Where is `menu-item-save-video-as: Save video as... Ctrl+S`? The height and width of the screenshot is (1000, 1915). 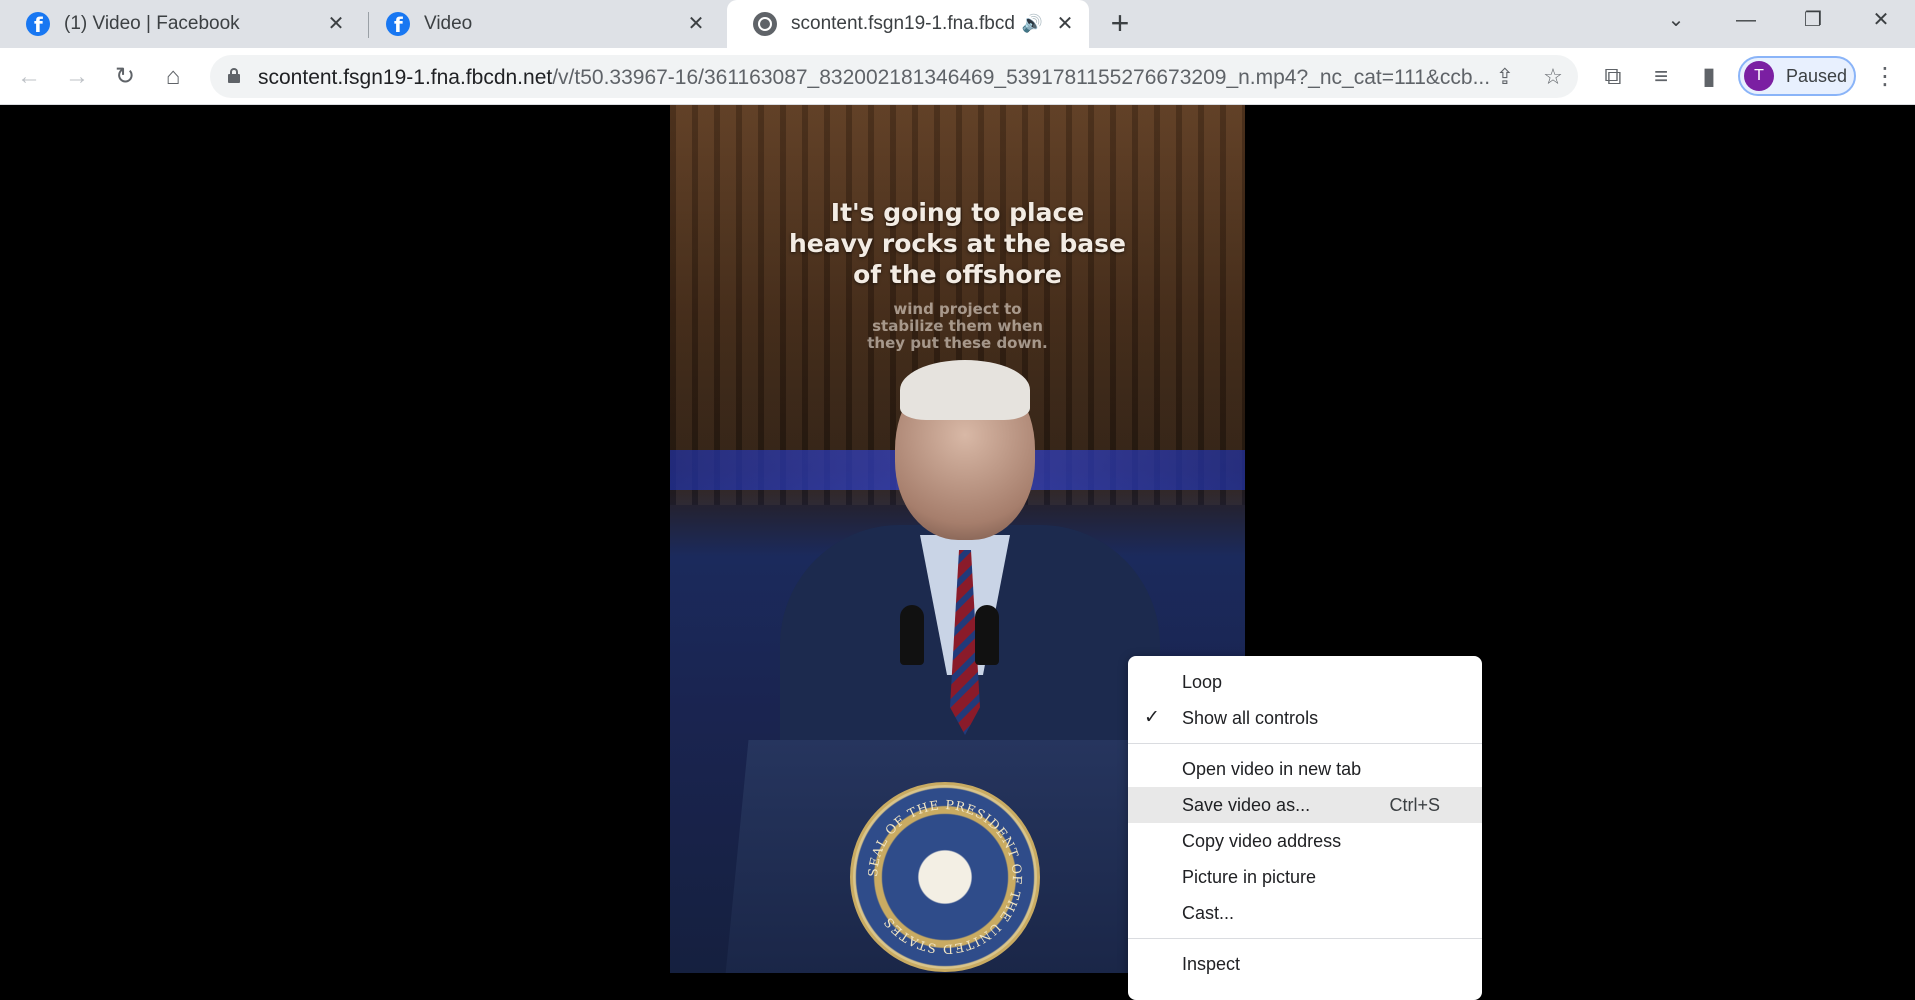
menu-item-save-video-as: Save video as... Ctrl+S is located at coordinates (1305, 805).